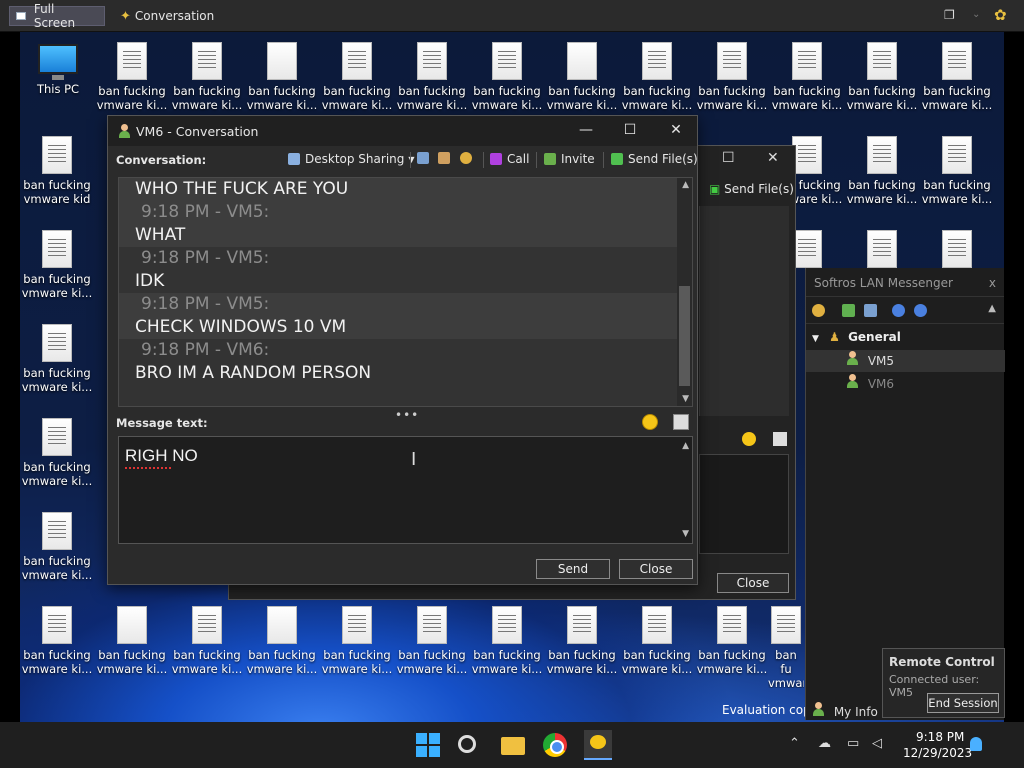 This screenshot has height=768, width=1024. What do you see at coordinates (681, 422) in the screenshot?
I see `format-icon` at bounding box center [681, 422].